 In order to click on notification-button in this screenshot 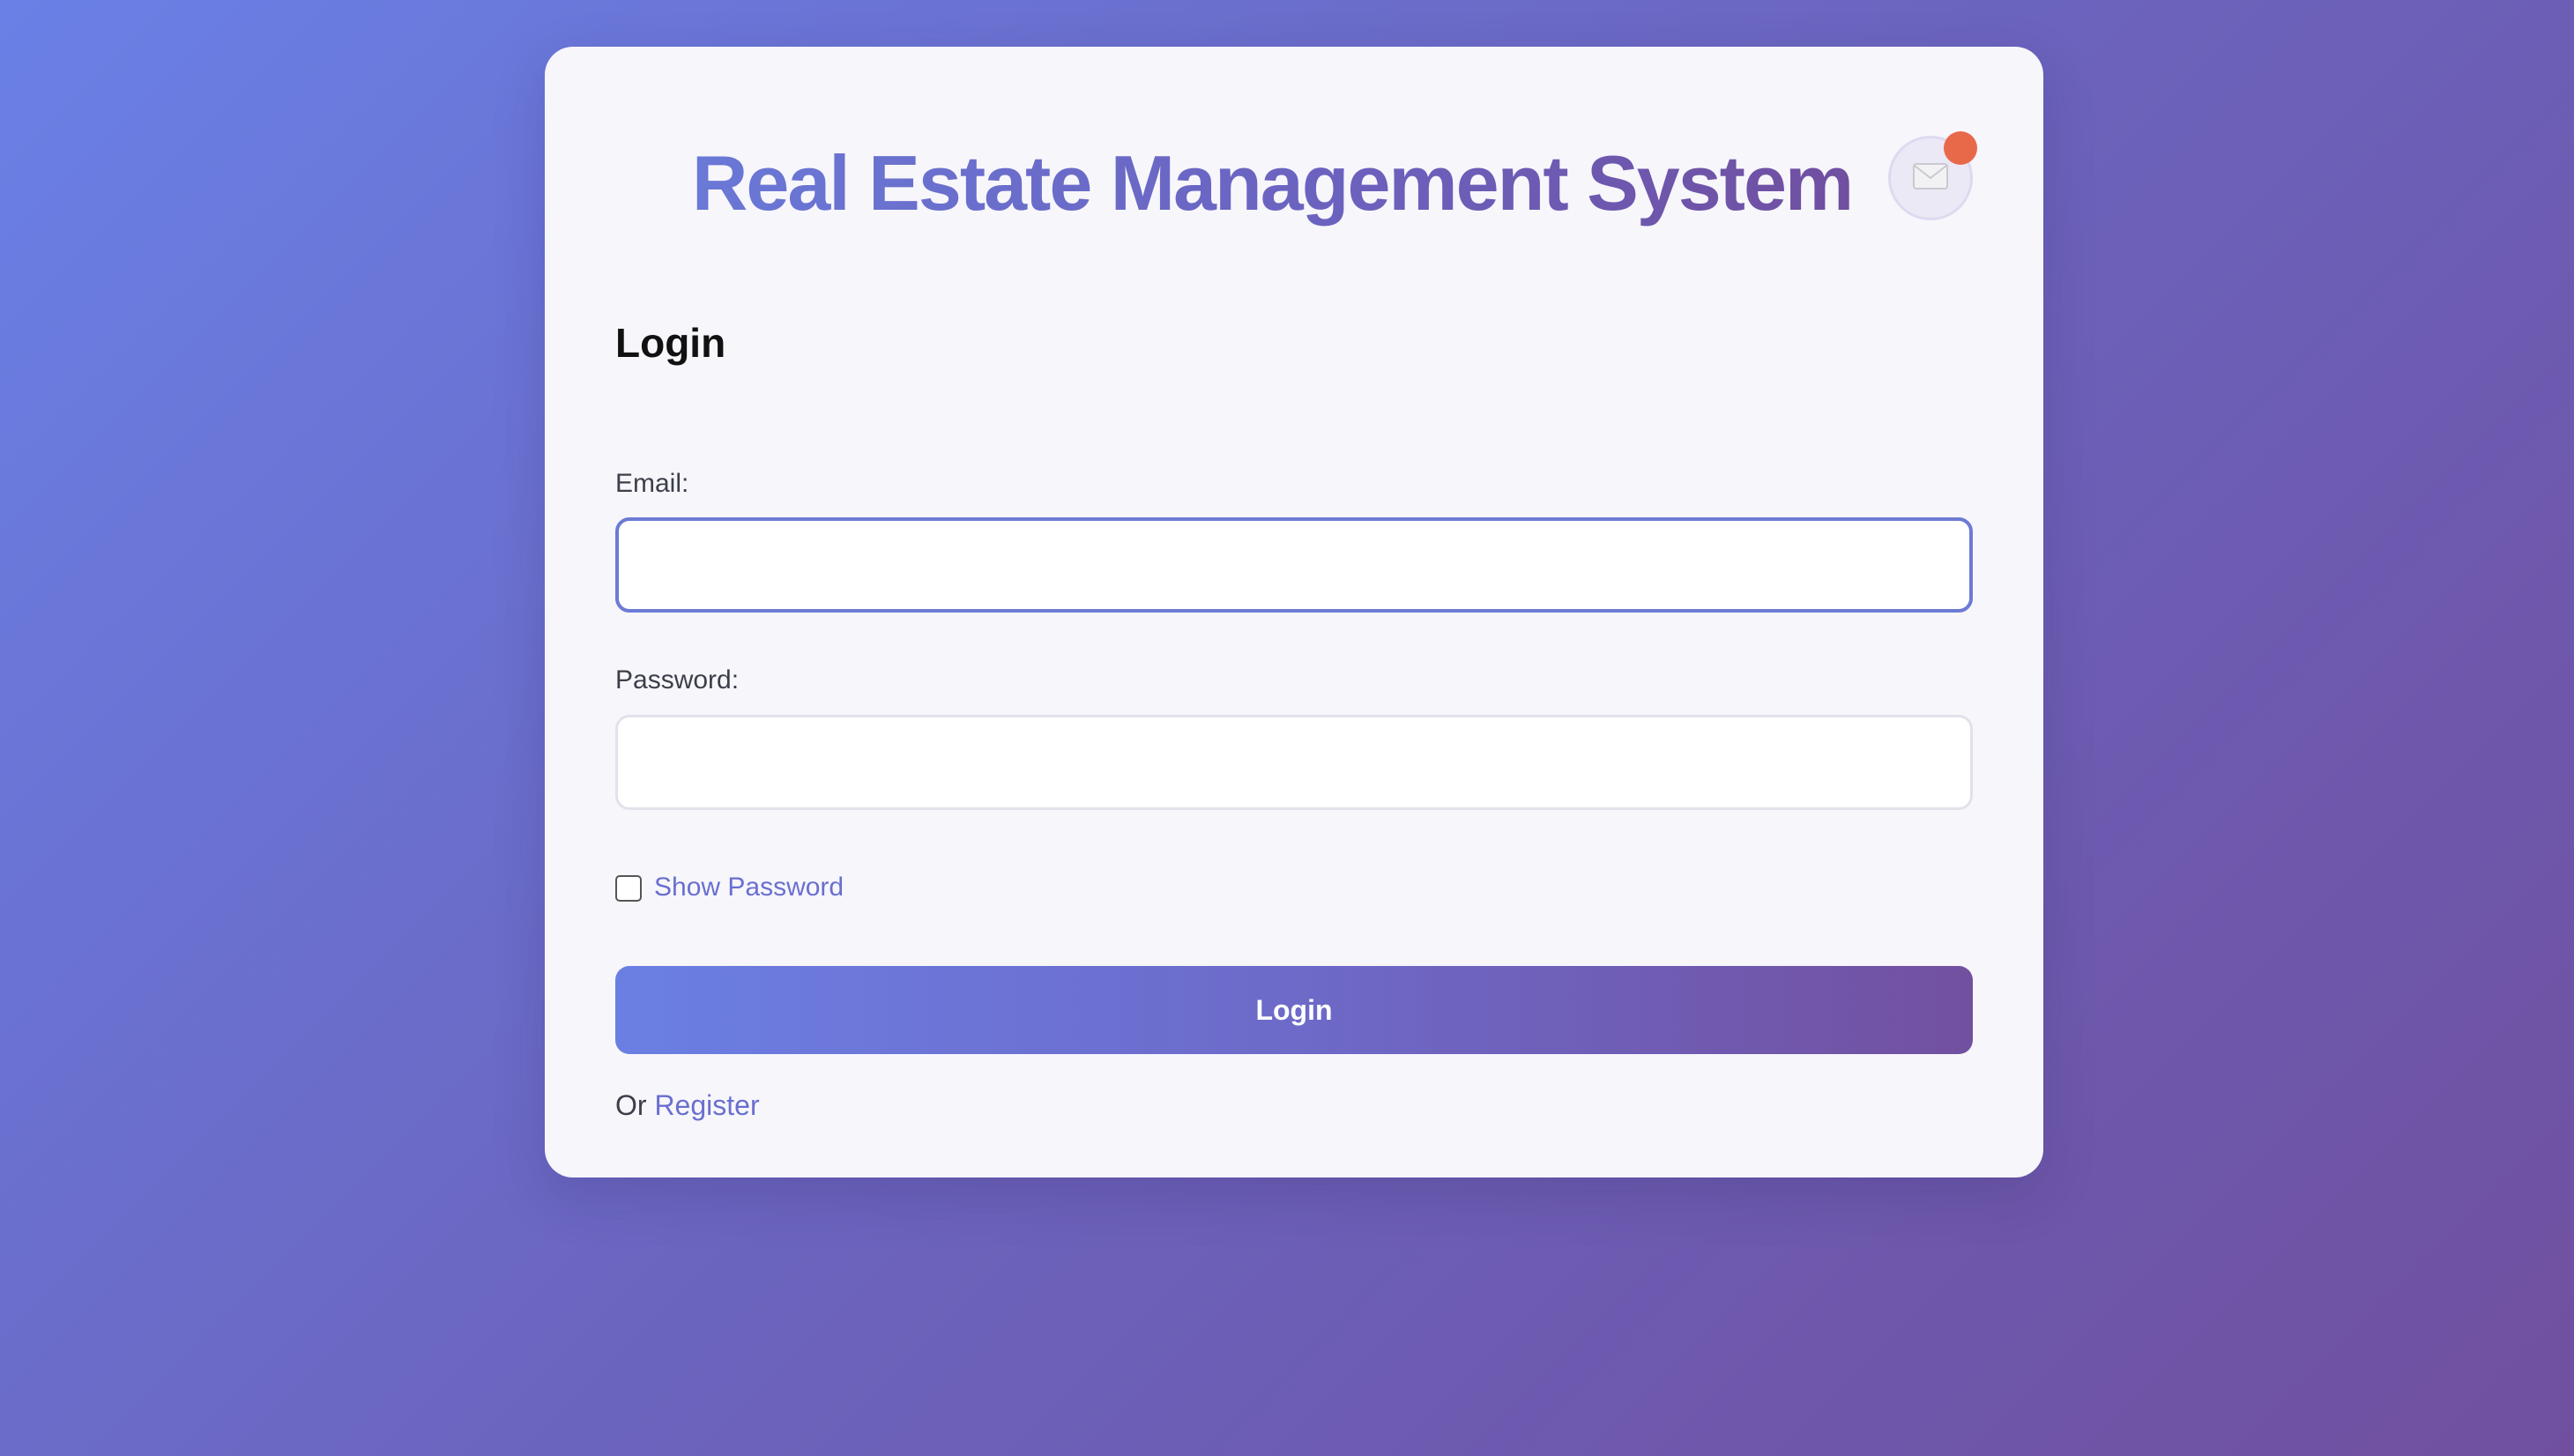, I will do `click(1932, 175)`.